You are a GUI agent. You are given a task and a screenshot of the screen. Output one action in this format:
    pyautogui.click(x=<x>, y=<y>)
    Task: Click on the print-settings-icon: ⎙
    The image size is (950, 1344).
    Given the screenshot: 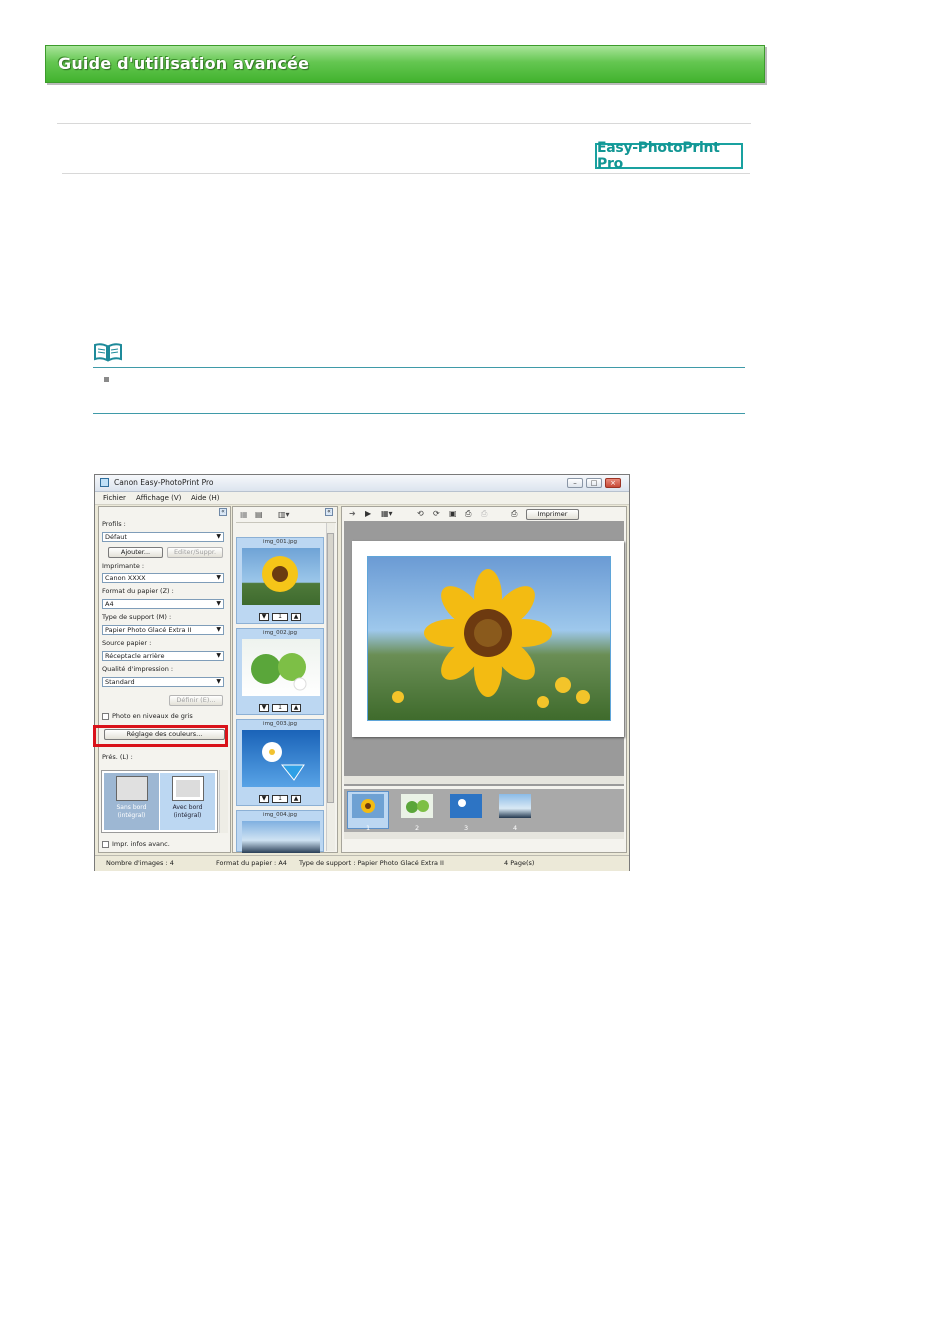 What is the action you would take?
    pyautogui.click(x=514, y=514)
    